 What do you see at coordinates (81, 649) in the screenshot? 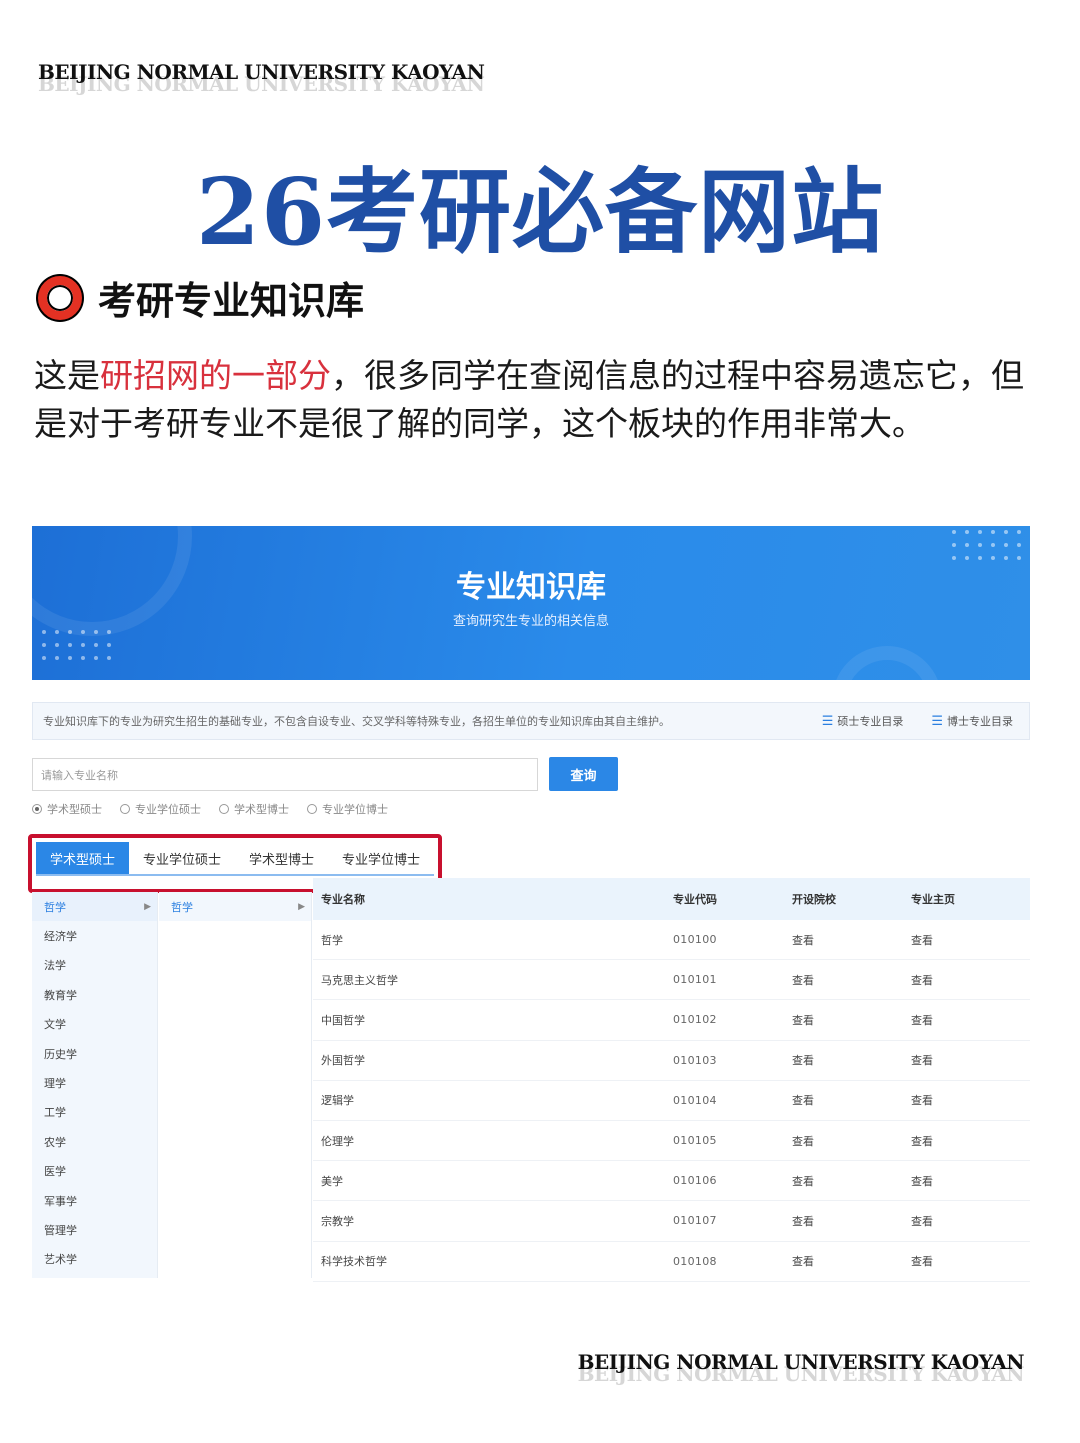
I see `decor-dots` at bounding box center [81, 649].